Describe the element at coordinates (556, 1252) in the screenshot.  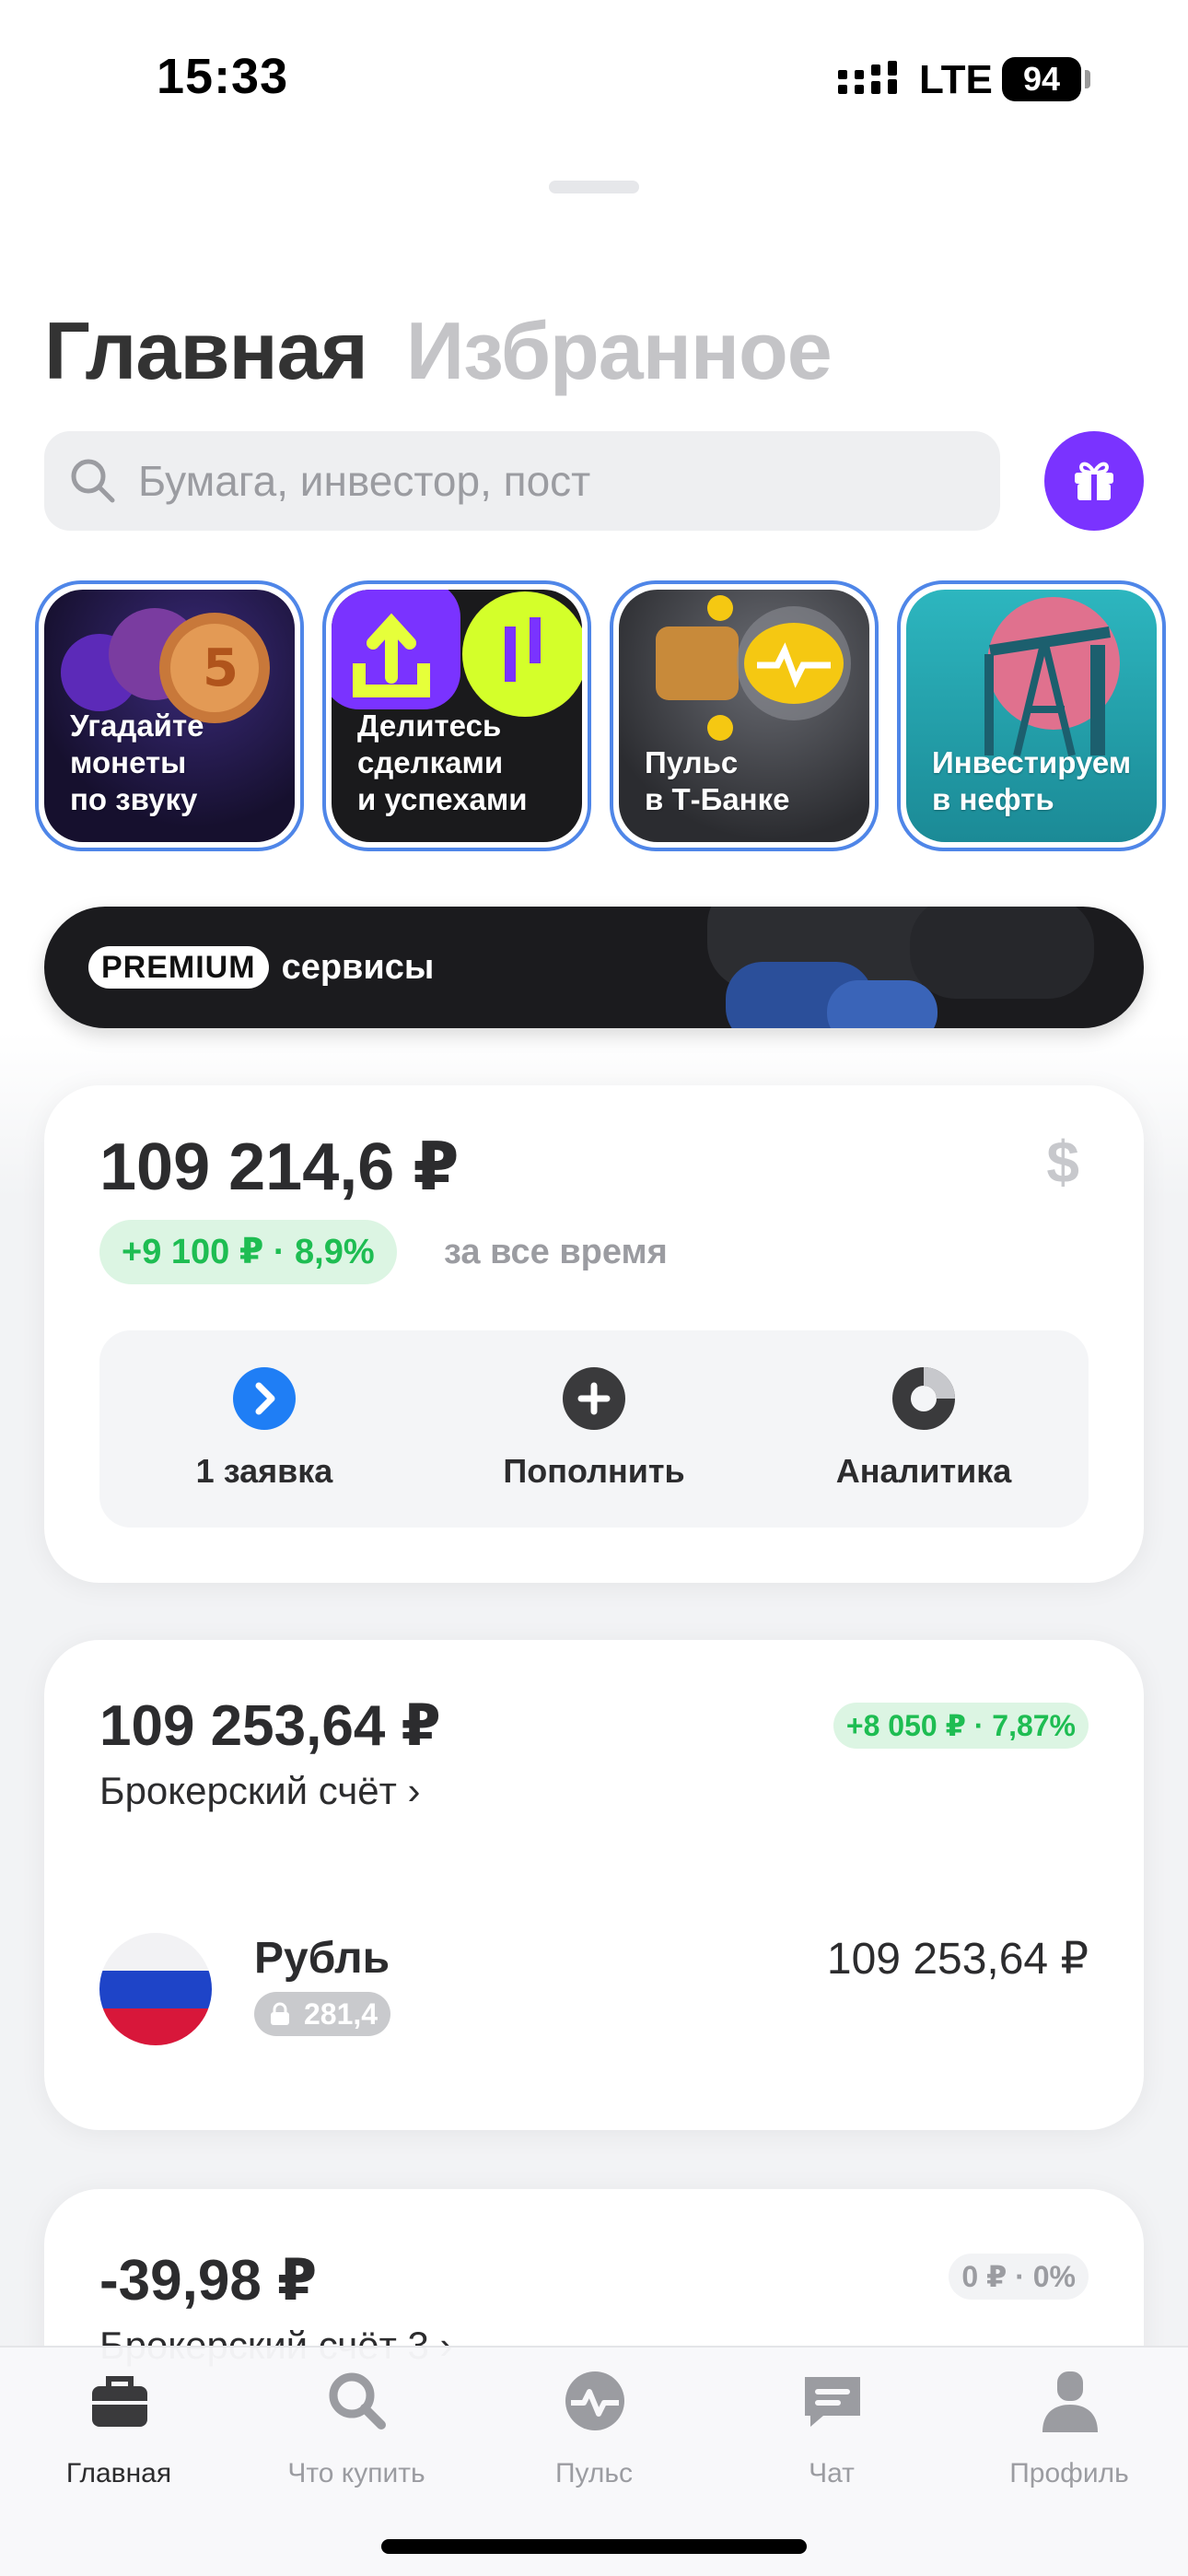
I see `portfolio-gain-caption: за все время` at that location.